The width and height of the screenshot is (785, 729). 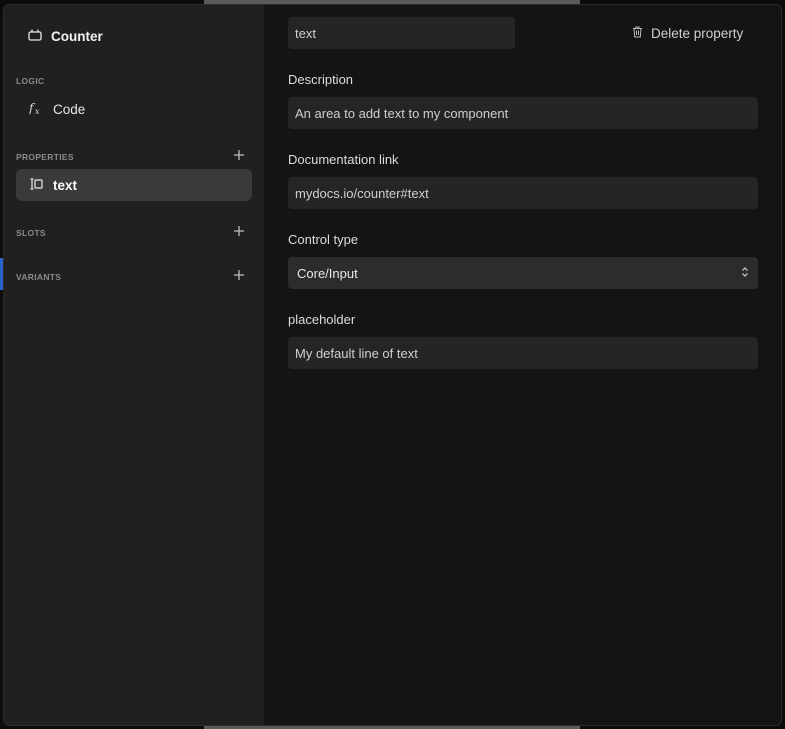 I want to click on placeholder-input: My default line of text, so click(x=523, y=353).